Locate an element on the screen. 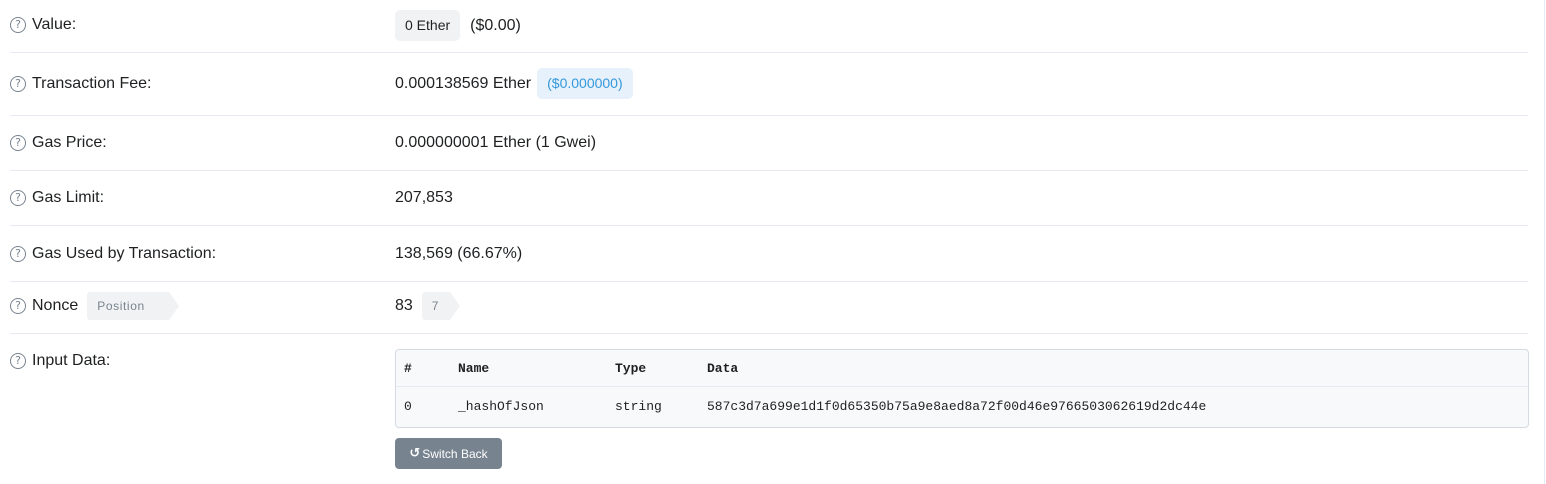  gas-limit-label-group: ? Gas Limit: is located at coordinates (57, 198).